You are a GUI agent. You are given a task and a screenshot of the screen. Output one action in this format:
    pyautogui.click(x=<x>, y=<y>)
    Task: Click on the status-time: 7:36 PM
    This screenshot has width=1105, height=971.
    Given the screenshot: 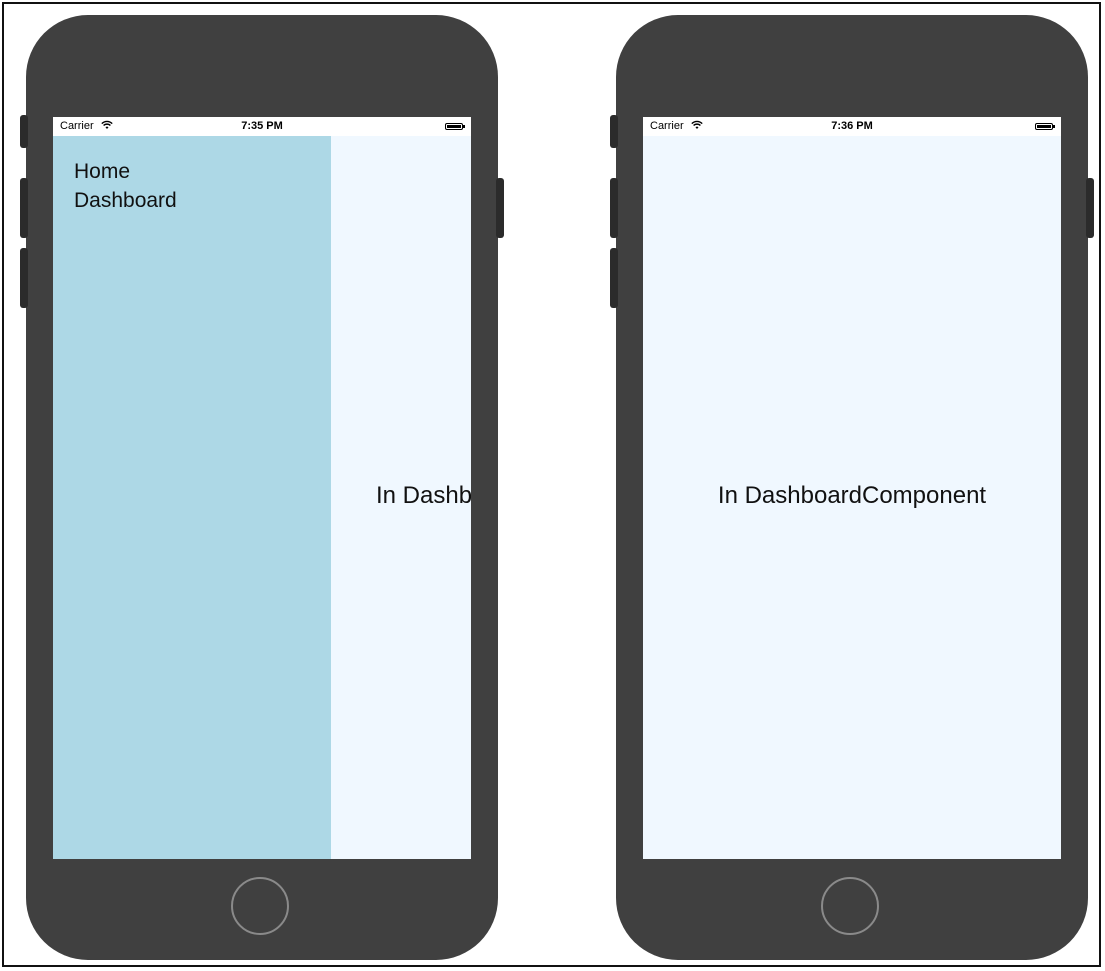 What is the action you would take?
    pyautogui.click(x=852, y=126)
    